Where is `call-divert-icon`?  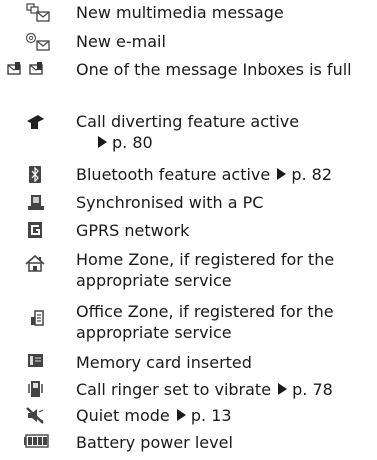 call-divert-icon is located at coordinates (36, 124).